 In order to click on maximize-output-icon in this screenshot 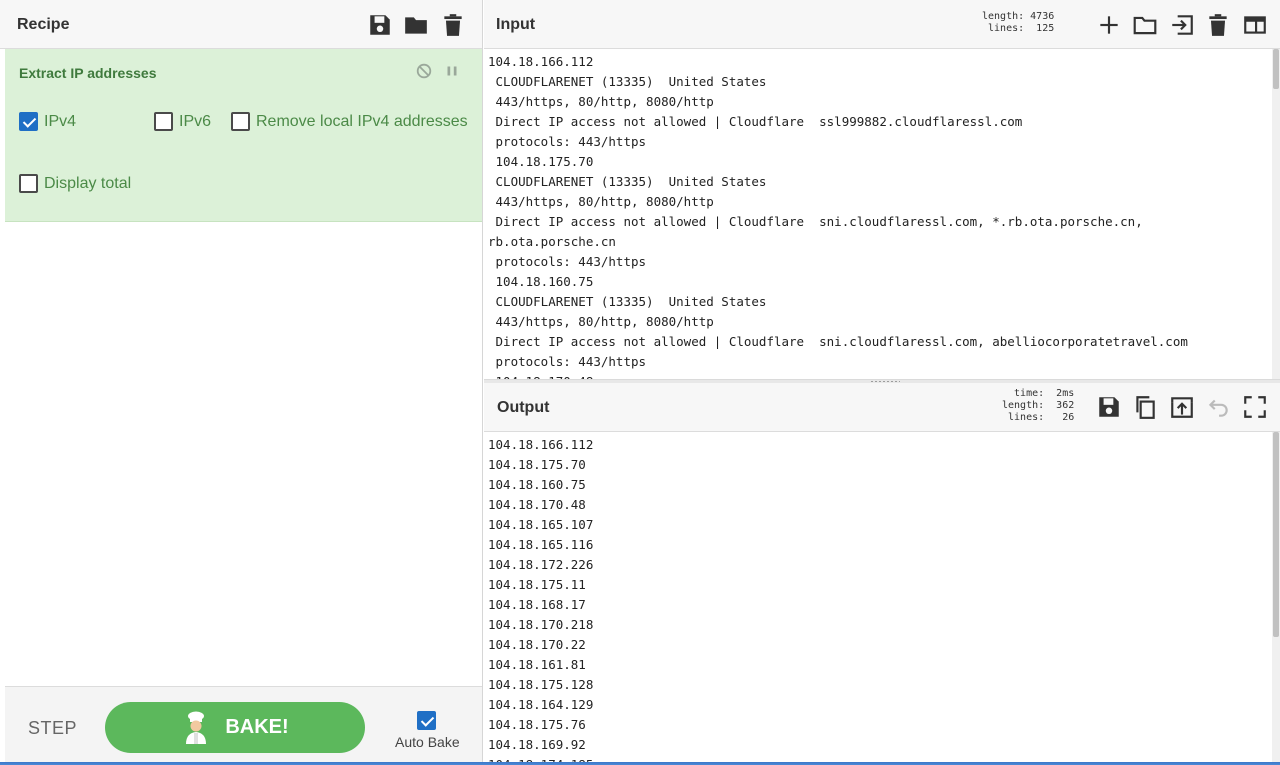, I will do `click(1255, 407)`.